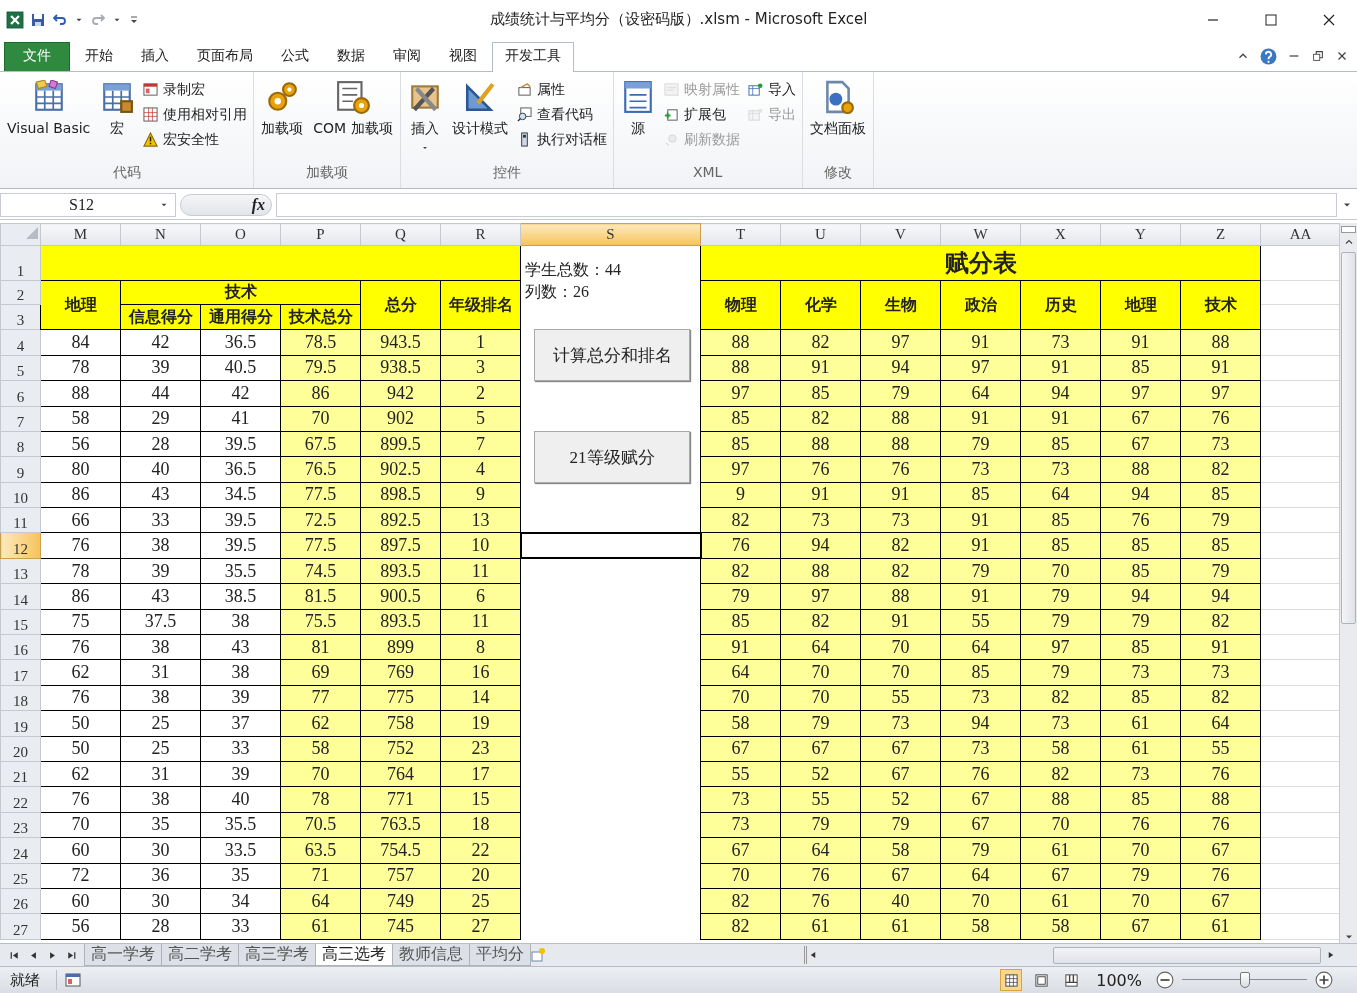 The width and height of the screenshot is (1357, 993). Describe the element at coordinates (1268, 56) in the screenshot. I see `help-icon` at that location.